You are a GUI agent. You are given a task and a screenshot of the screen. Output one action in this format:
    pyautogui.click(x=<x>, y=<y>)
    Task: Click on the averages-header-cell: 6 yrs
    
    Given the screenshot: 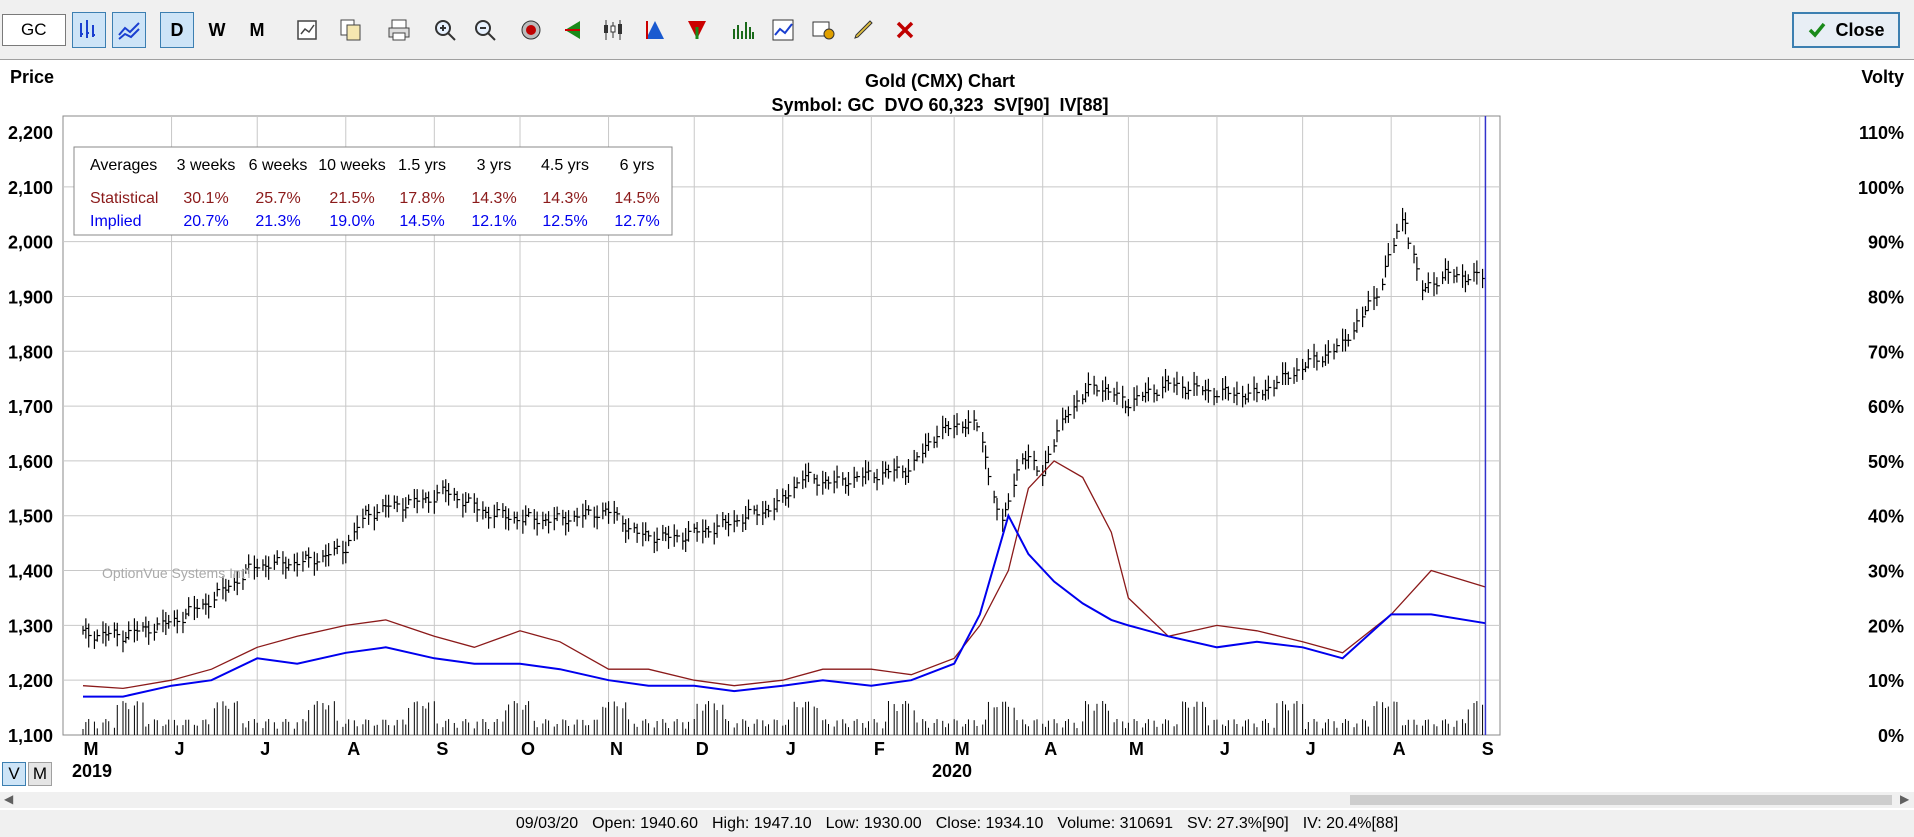 What is the action you would take?
    pyautogui.click(x=637, y=165)
    